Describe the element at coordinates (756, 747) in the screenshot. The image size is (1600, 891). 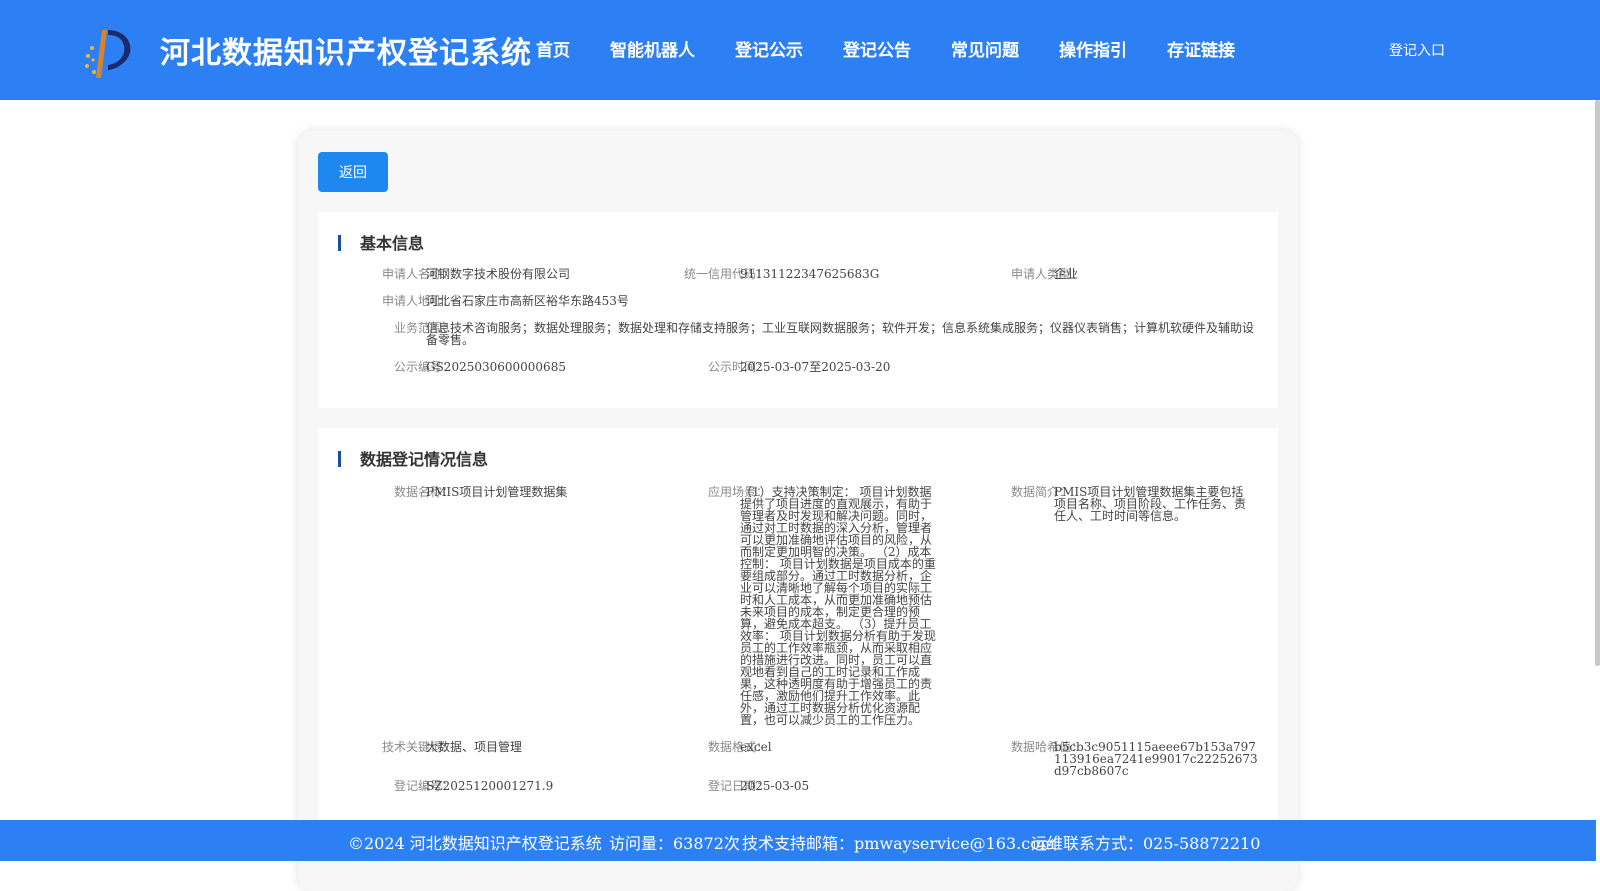
I see `format-value: excel` at that location.